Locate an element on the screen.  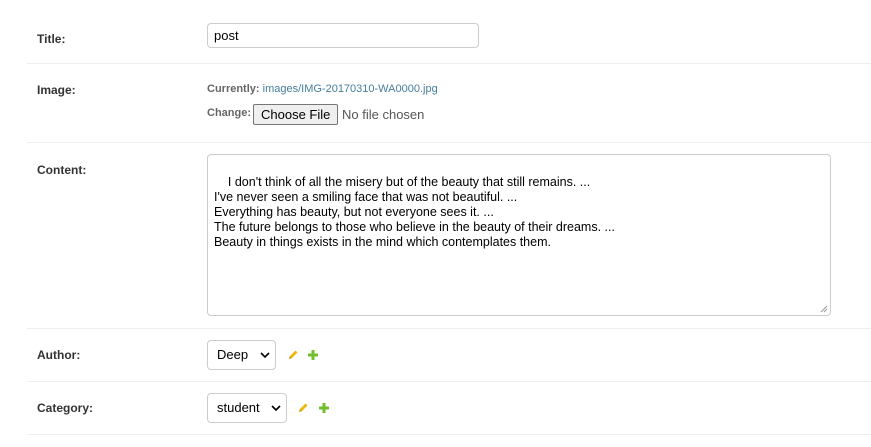
image-label: Image: is located at coordinates (56, 90).